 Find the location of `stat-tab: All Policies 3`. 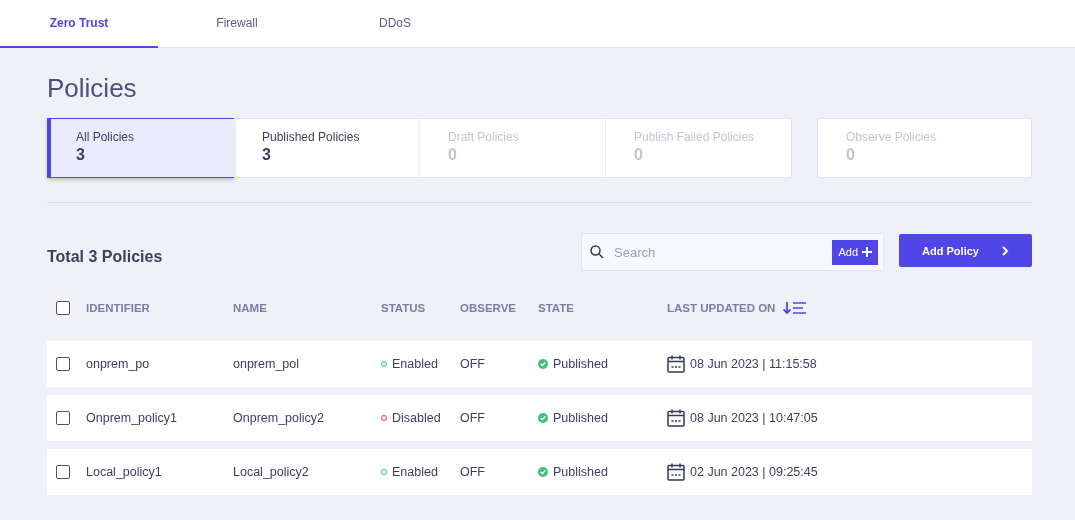

stat-tab: All Policies 3 is located at coordinates (140, 148).